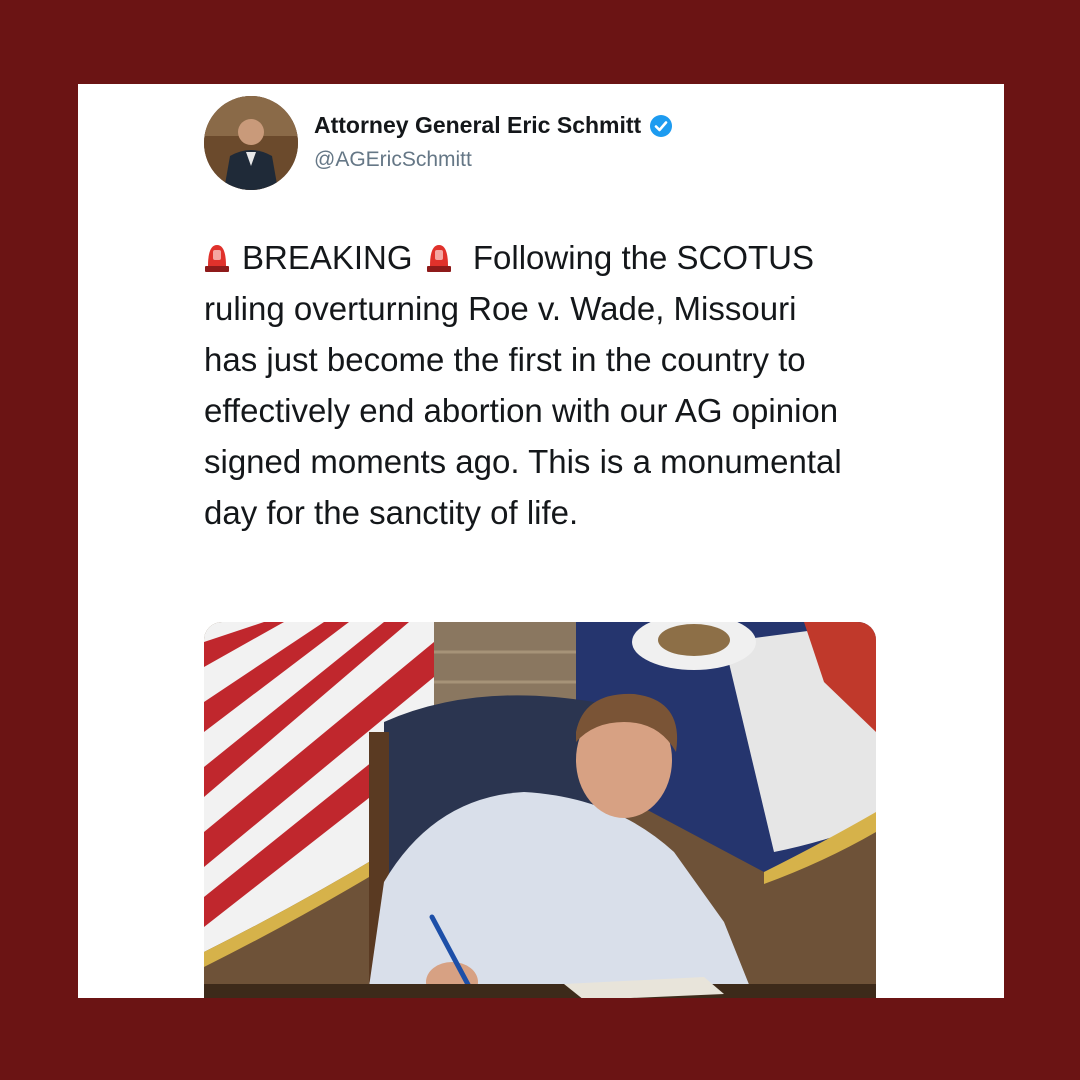 This screenshot has width=1080, height=1080. I want to click on display-name: Attorney General Eric Schmitt, so click(477, 125).